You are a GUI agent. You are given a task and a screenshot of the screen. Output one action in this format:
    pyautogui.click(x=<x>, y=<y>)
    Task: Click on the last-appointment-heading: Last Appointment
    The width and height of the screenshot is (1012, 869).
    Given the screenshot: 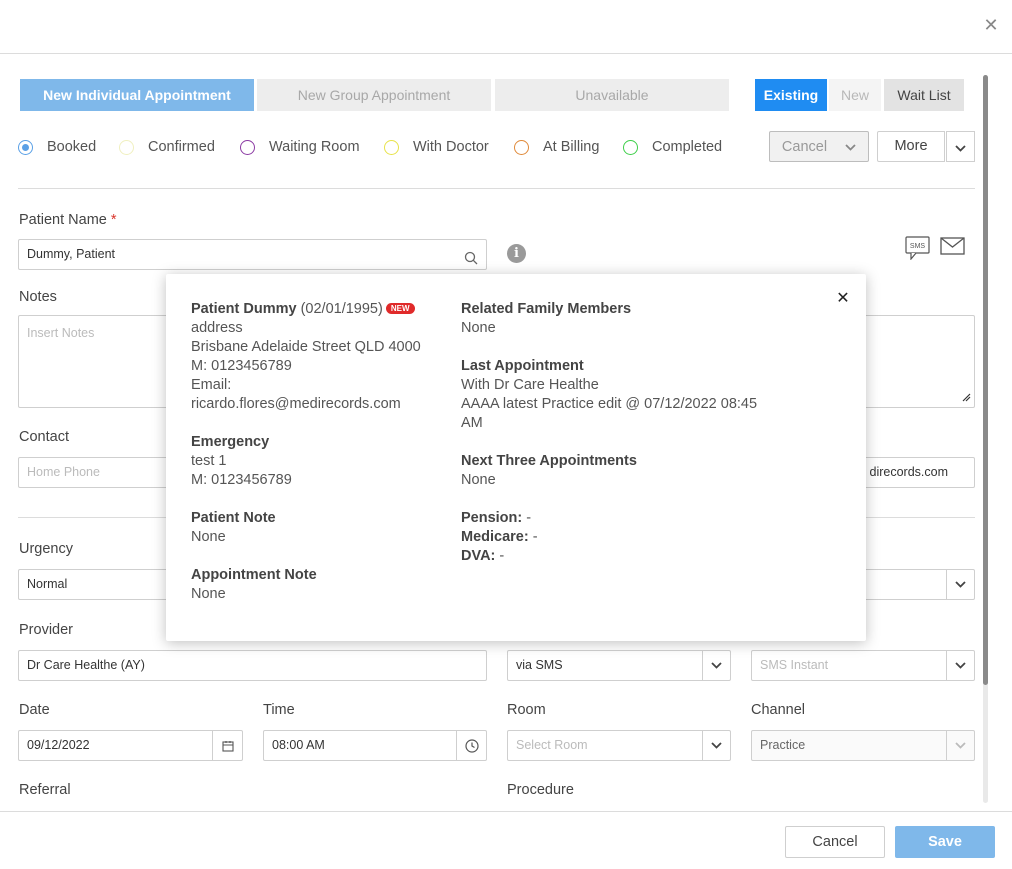 What is the action you would take?
    pyautogui.click(x=522, y=366)
    